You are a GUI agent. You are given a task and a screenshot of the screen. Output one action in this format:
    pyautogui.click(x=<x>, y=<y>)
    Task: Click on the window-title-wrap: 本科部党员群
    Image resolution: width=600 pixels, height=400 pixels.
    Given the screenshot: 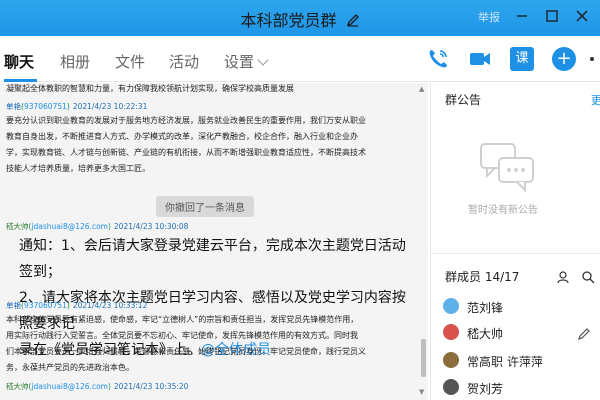 What is the action you would take?
    pyautogui.click(x=300, y=19)
    